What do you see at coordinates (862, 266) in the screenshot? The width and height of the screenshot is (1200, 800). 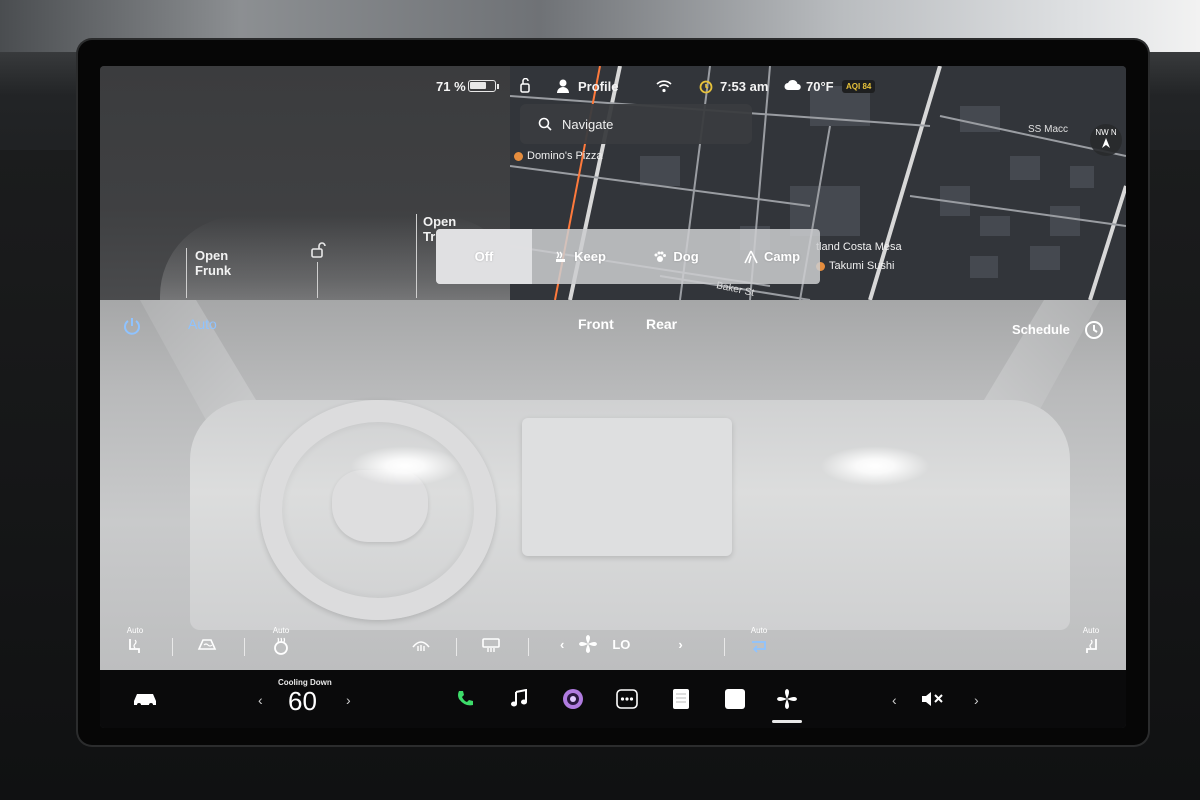 I see `poi-label: Takumi Sushi` at bounding box center [862, 266].